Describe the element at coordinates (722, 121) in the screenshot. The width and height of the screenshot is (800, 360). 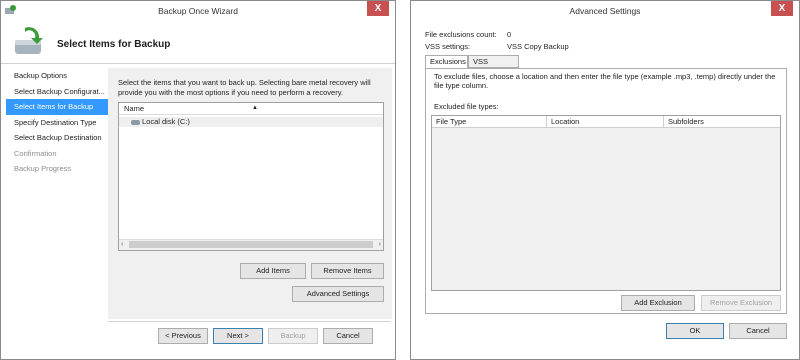
I see `column-subfolders: Subfolders` at that location.